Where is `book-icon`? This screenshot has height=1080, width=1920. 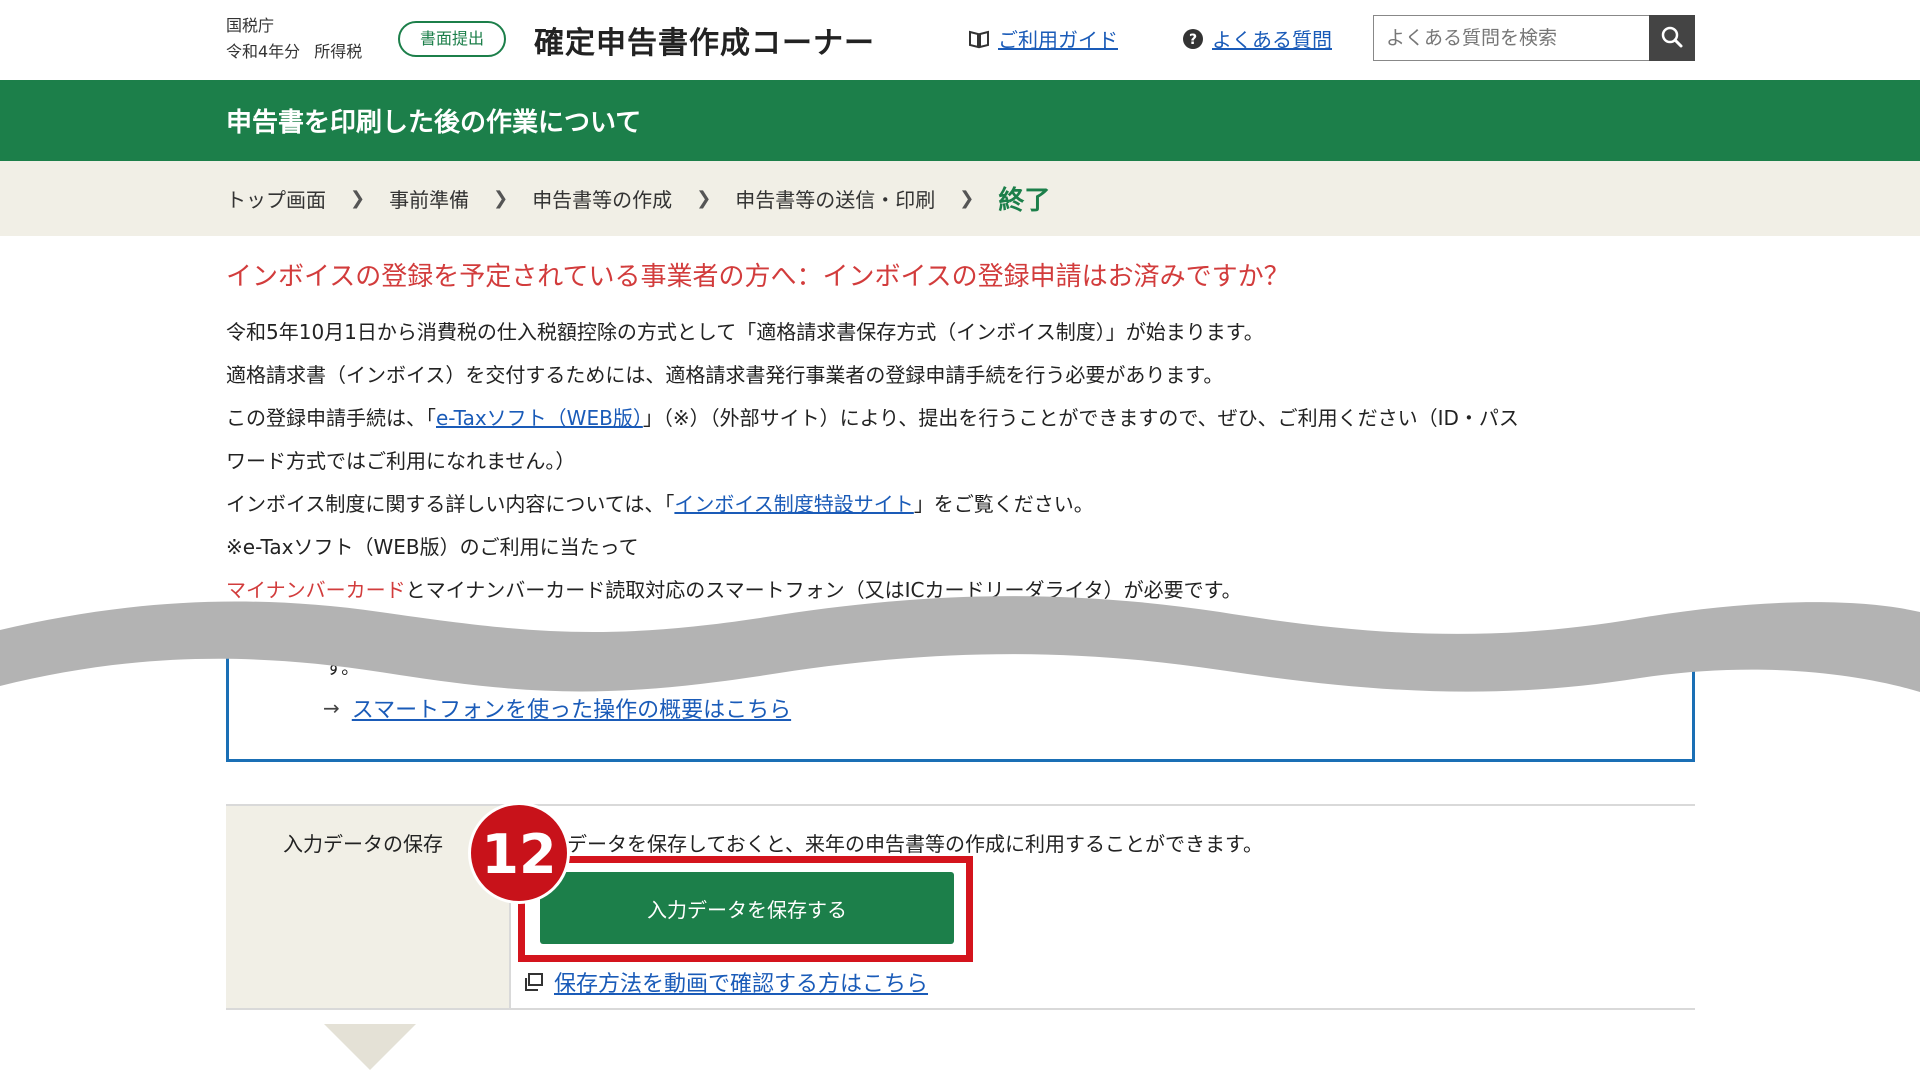 book-icon is located at coordinates (979, 39).